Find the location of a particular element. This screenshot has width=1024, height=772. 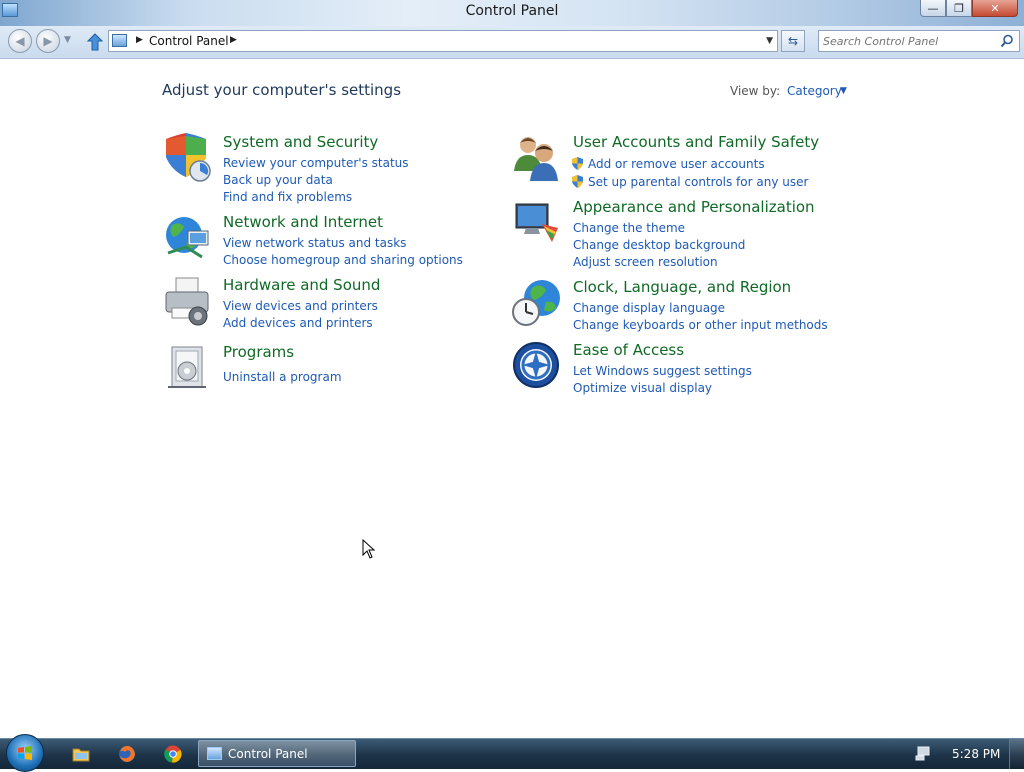

address-bar: ▶ Control Panel ▶ ▼ is located at coordinates (443, 41).